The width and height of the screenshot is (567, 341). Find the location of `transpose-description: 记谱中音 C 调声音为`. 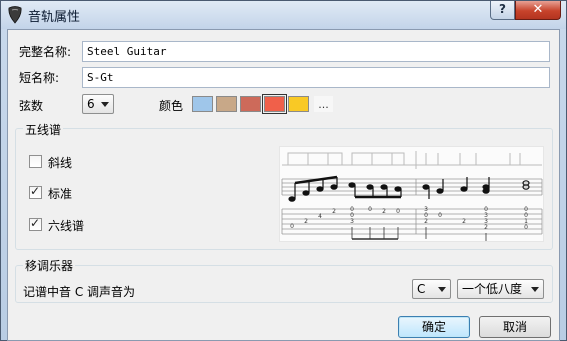

transpose-description: 记谱中音 C 调声音为 is located at coordinates (79, 292).